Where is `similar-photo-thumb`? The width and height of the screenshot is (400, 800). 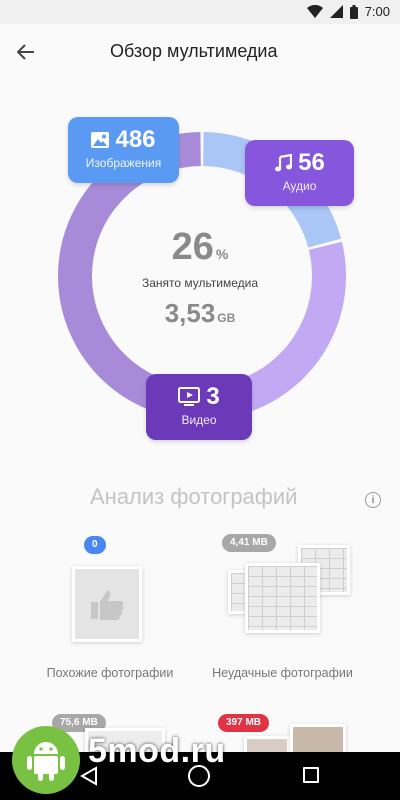 similar-photo-thumb is located at coordinates (107, 604).